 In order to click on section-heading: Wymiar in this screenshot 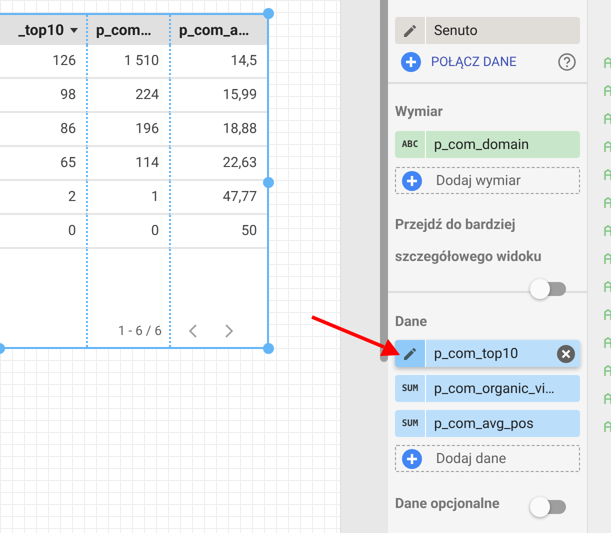, I will do `click(419, 112)`.